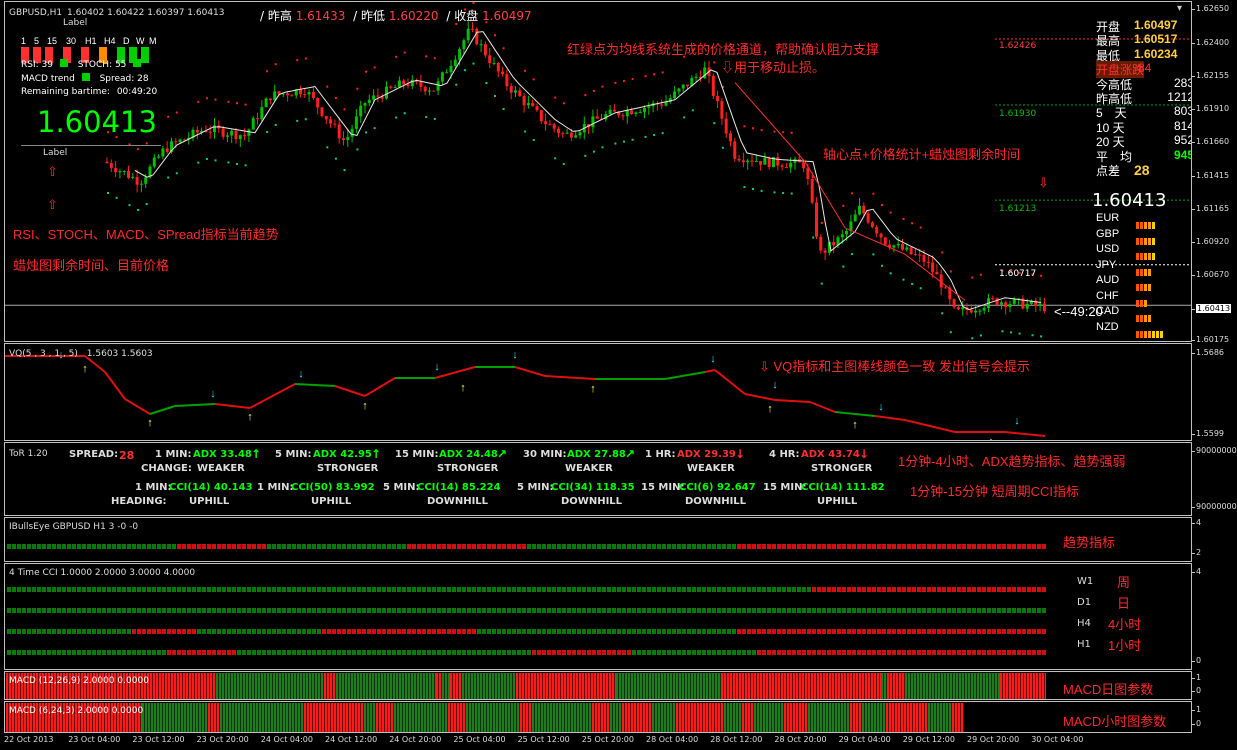 The image size is (1237, 750). What do you see at coordinates (82, 64) in the screenshot?
I see `rsi-row: RSI: 39 STOCH: 55` at bounding box center [82, 64].